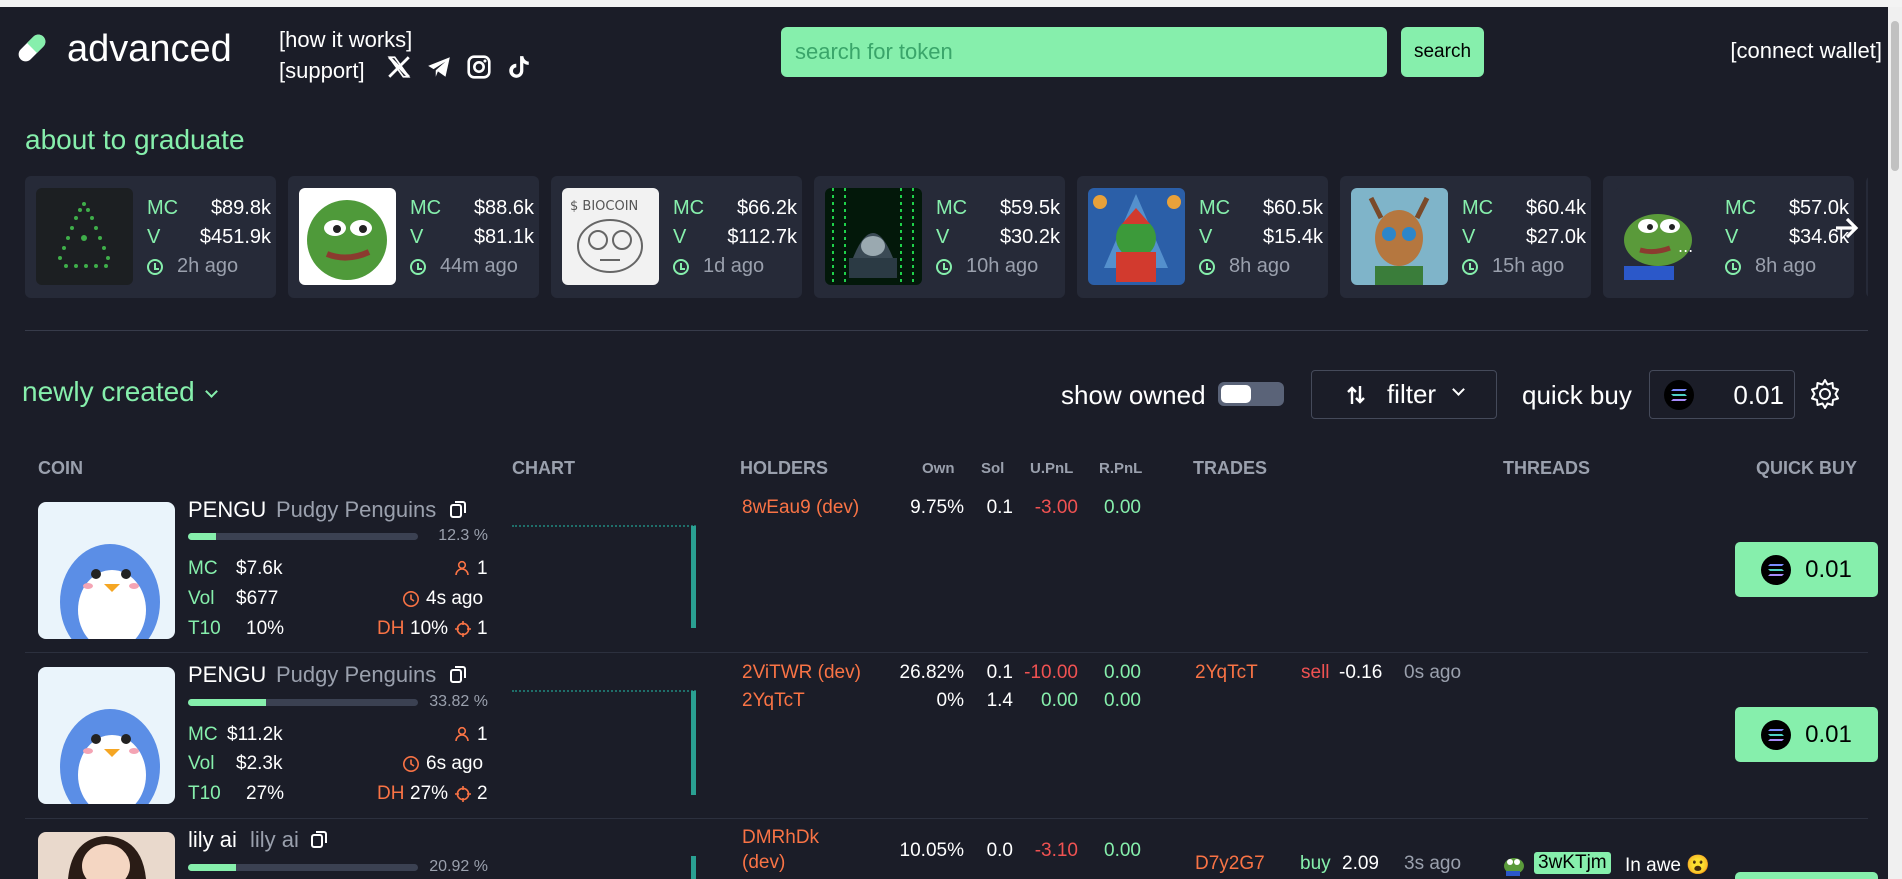 The height and width of the screenshot is (879, 1902). I want to click on holder-address: 2YqTcT, so click(773, 701).